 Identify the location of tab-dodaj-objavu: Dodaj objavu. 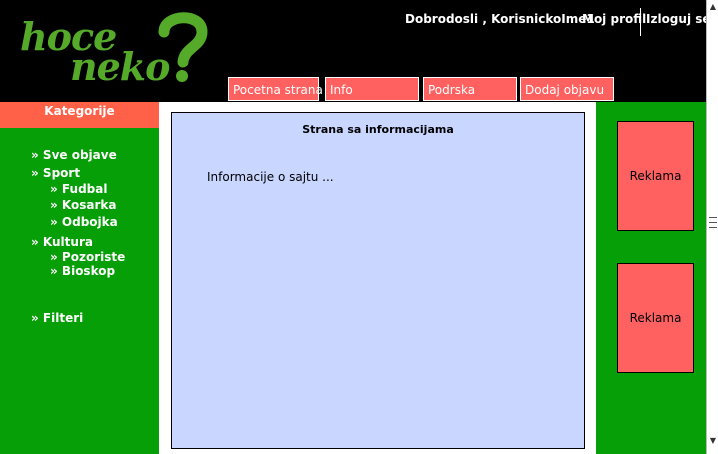
(567, 89).